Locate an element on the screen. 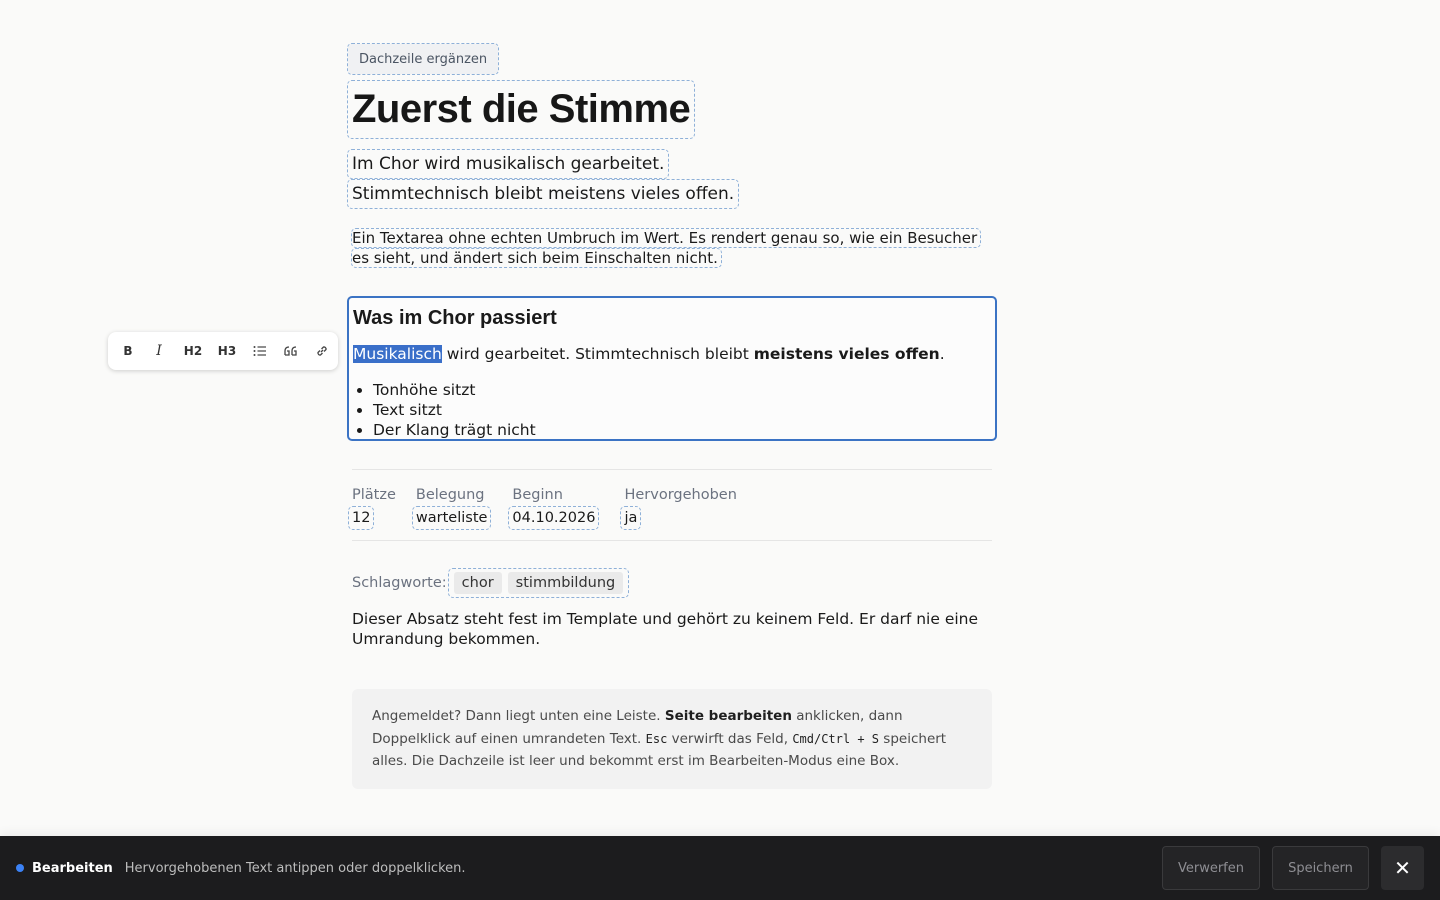  status-dot is located at coordinates (20, 868).